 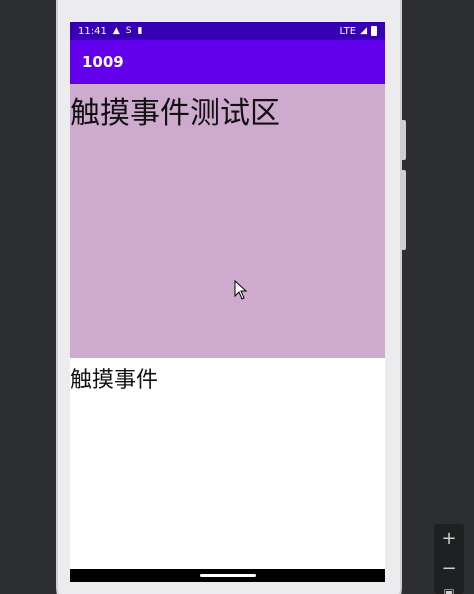 What do you see at coordinates (114, 380) in the screenshot?
I see `touch-event-text: 触摸事件` at bounding box center [114, 380].